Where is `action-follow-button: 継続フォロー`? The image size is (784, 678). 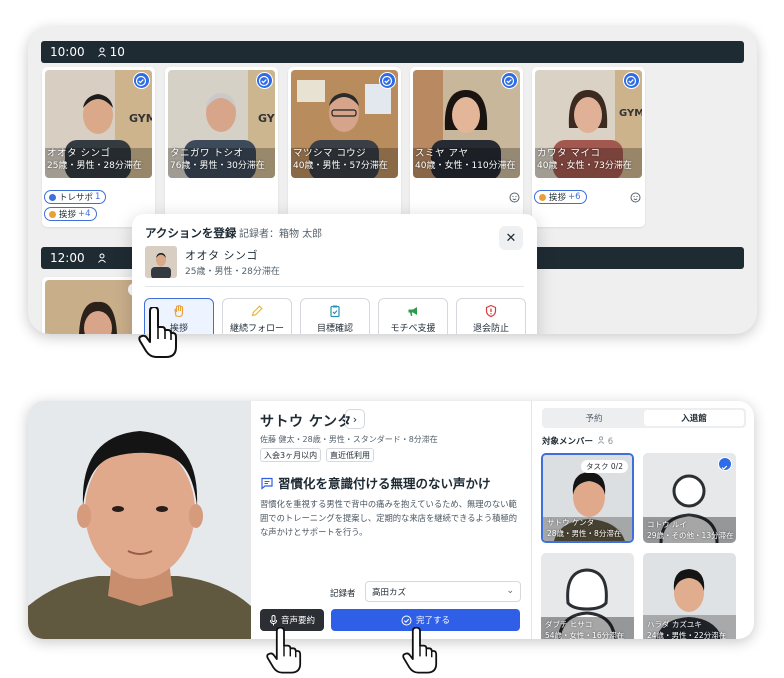 action-follow-button: 継続フォロー is located at coordinates (257, 316).